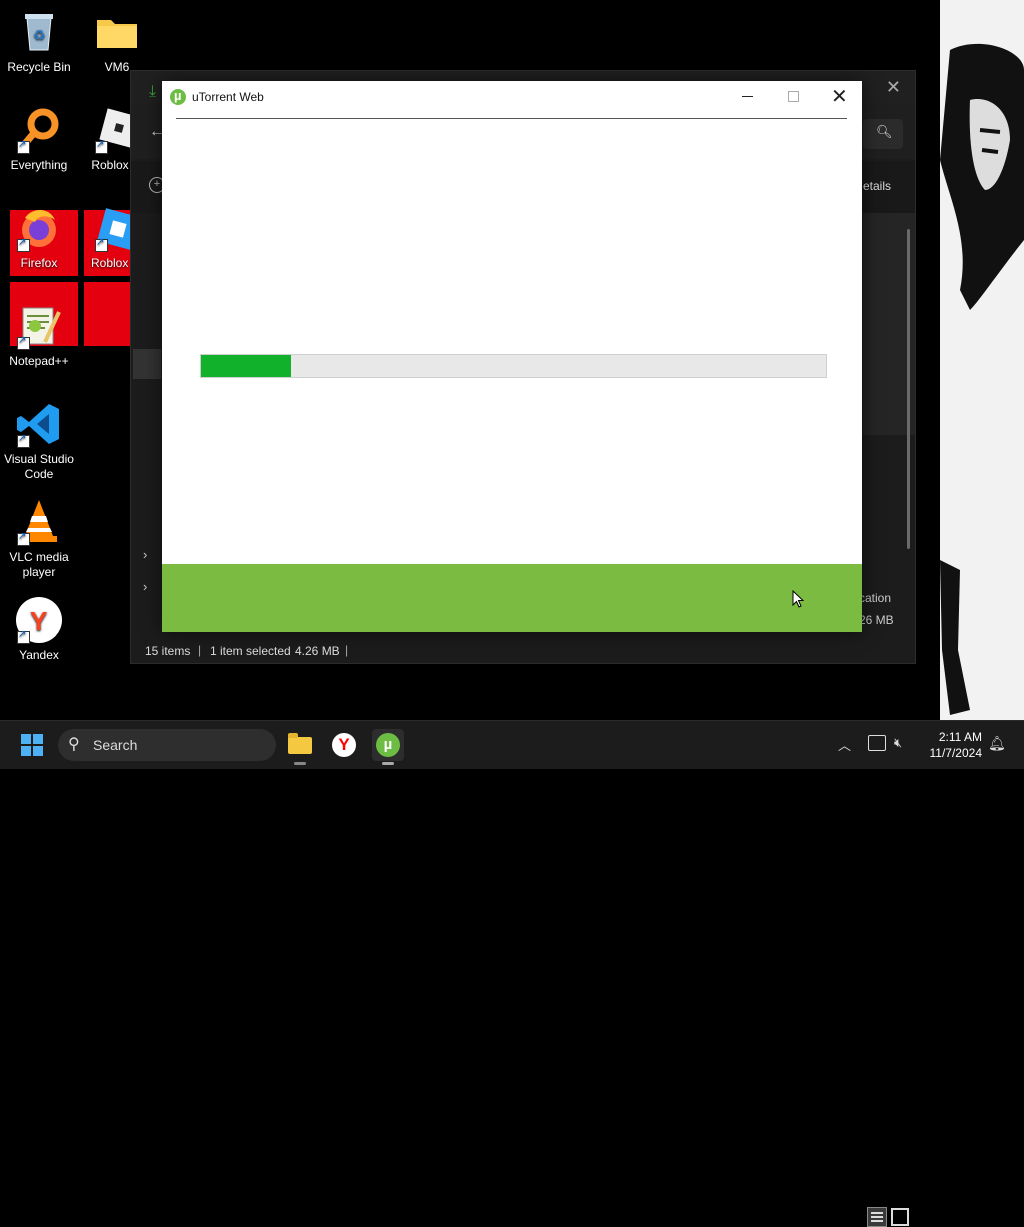  I want to click on explorer-search-button: 🔍︎, so click(883, 134).